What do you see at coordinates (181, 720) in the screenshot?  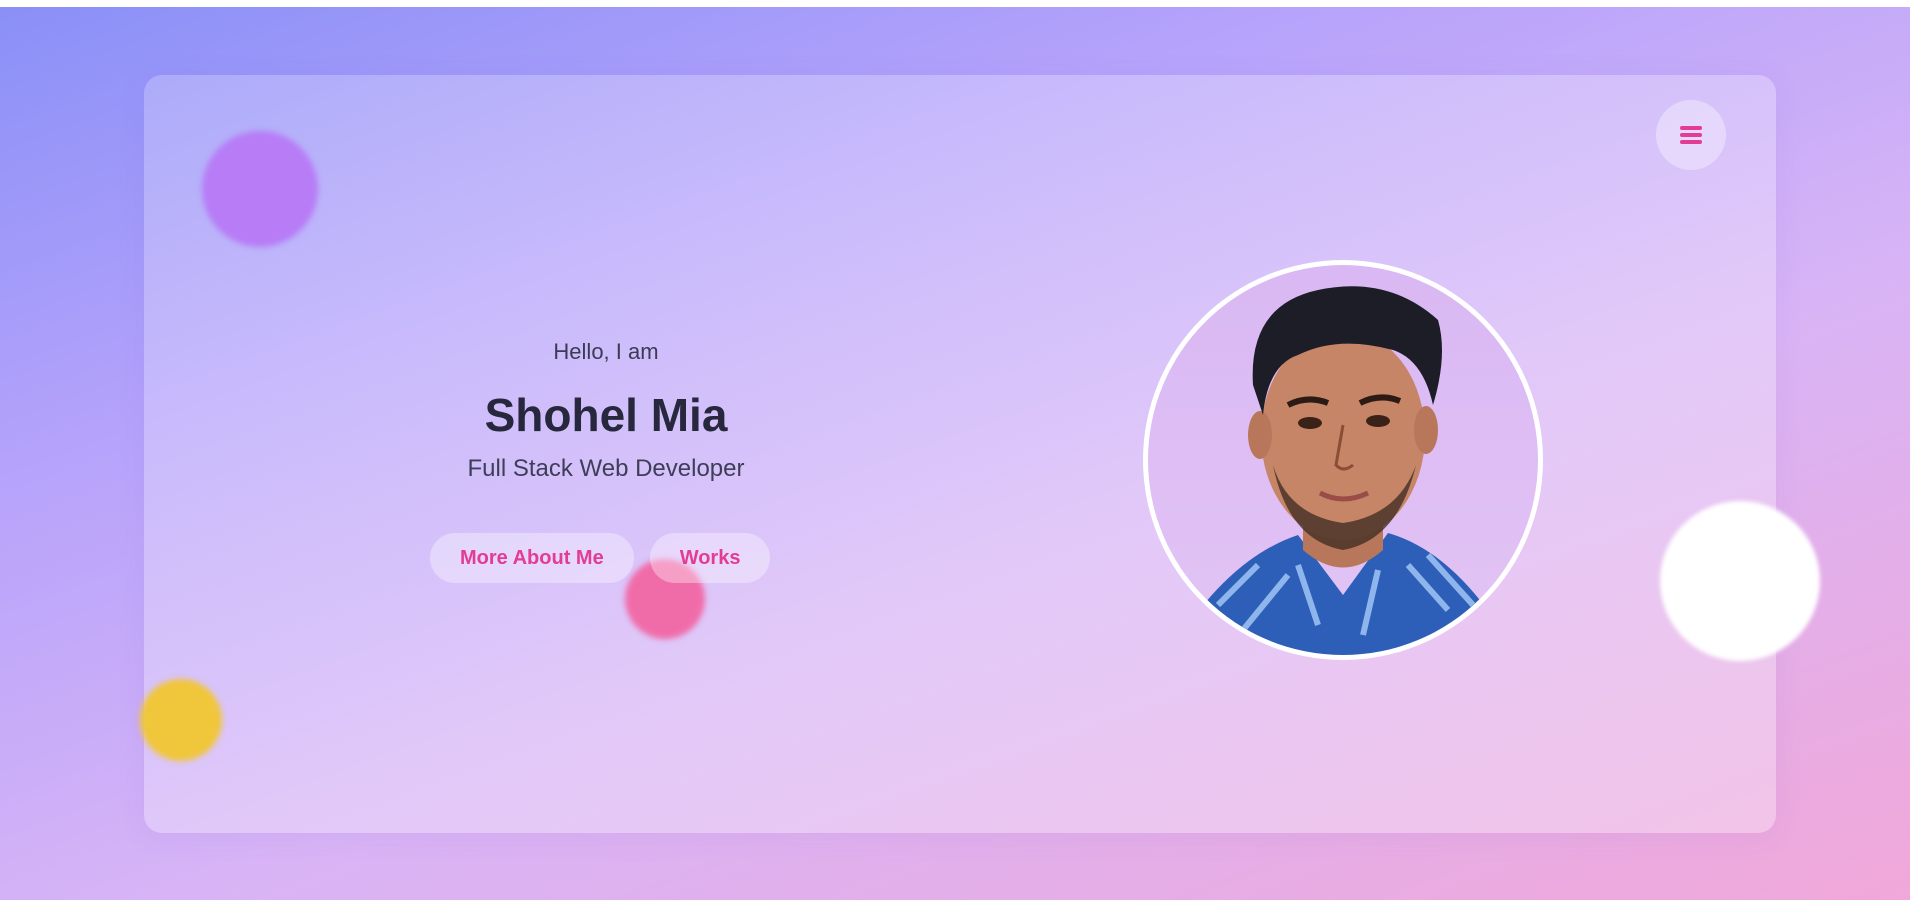 I see `decorative-yellow-blob` at bounding box center [181, 720].